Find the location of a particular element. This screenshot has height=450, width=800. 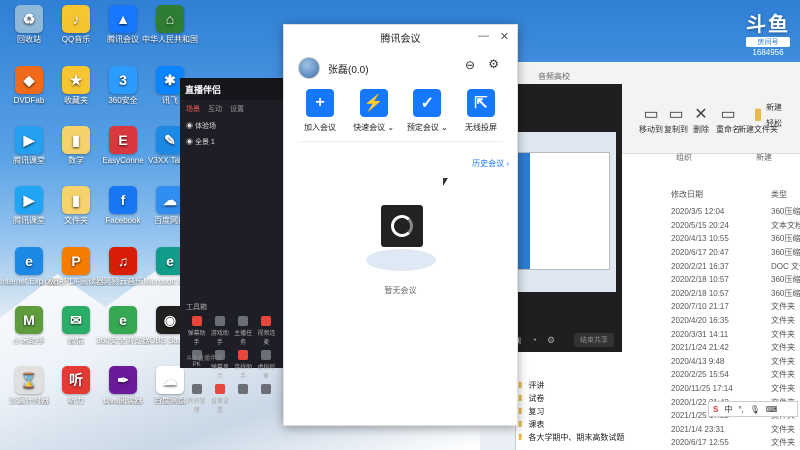

scene-row: ◉ 体验场 is located at coordinates (231, 126).